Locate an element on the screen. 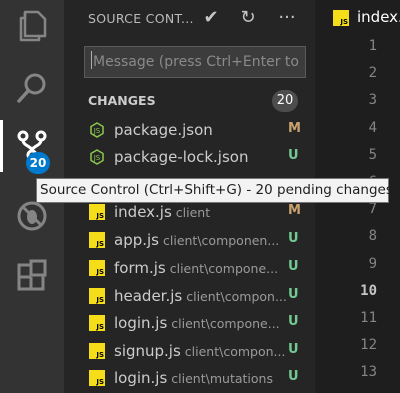  editor-tab-bar: JS index. is located at coordinates (357, 18).